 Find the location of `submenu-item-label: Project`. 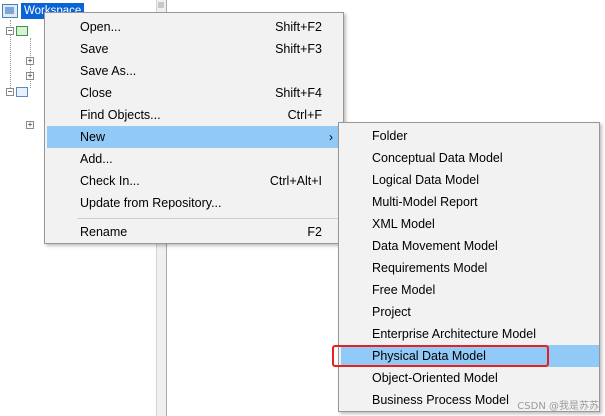

submenu-item-label: Project is located at coordinates (391, 312).